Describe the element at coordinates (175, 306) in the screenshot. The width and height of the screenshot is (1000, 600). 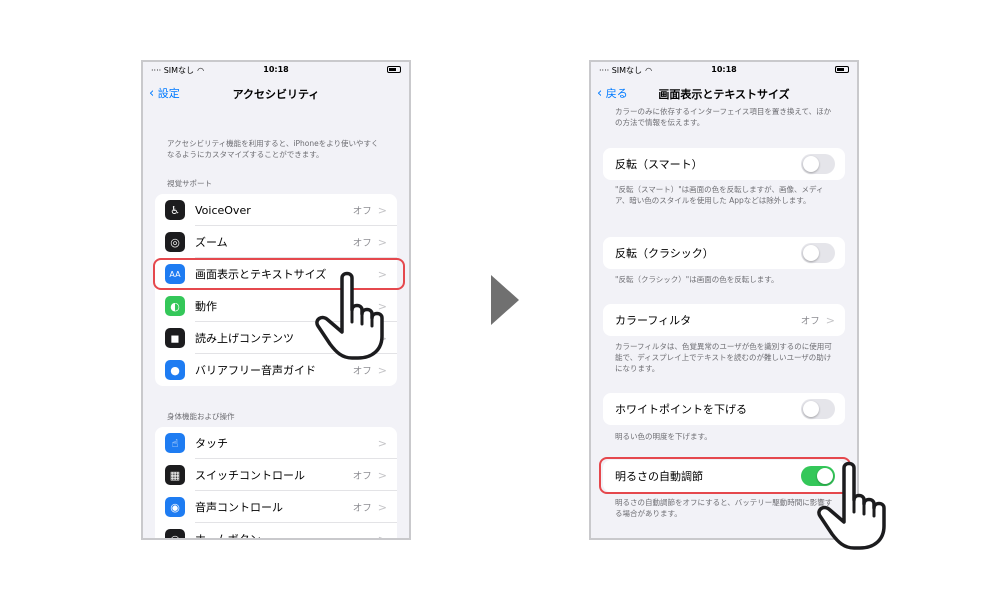
I see `motion-icon: ◐` at that location.